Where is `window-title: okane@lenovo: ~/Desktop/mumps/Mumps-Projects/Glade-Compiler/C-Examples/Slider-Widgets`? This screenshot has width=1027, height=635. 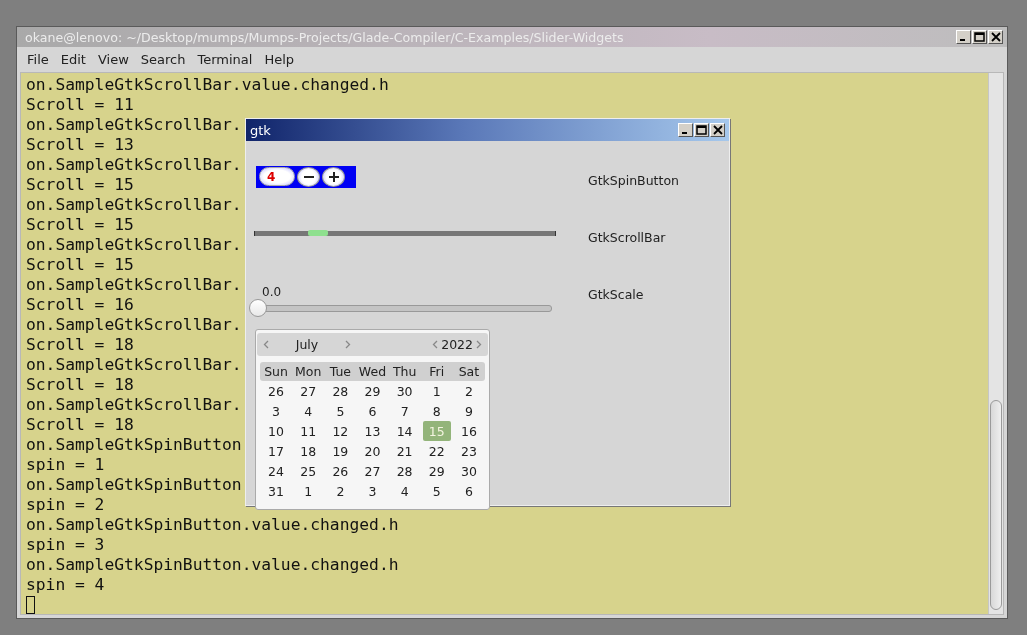 window-title: okane@lenovo: ~/Desktop/mumps/Mumps-Projects/Glade-Compiler/C-Examples/Slider-Widgets is located at coordinates (324, 37).